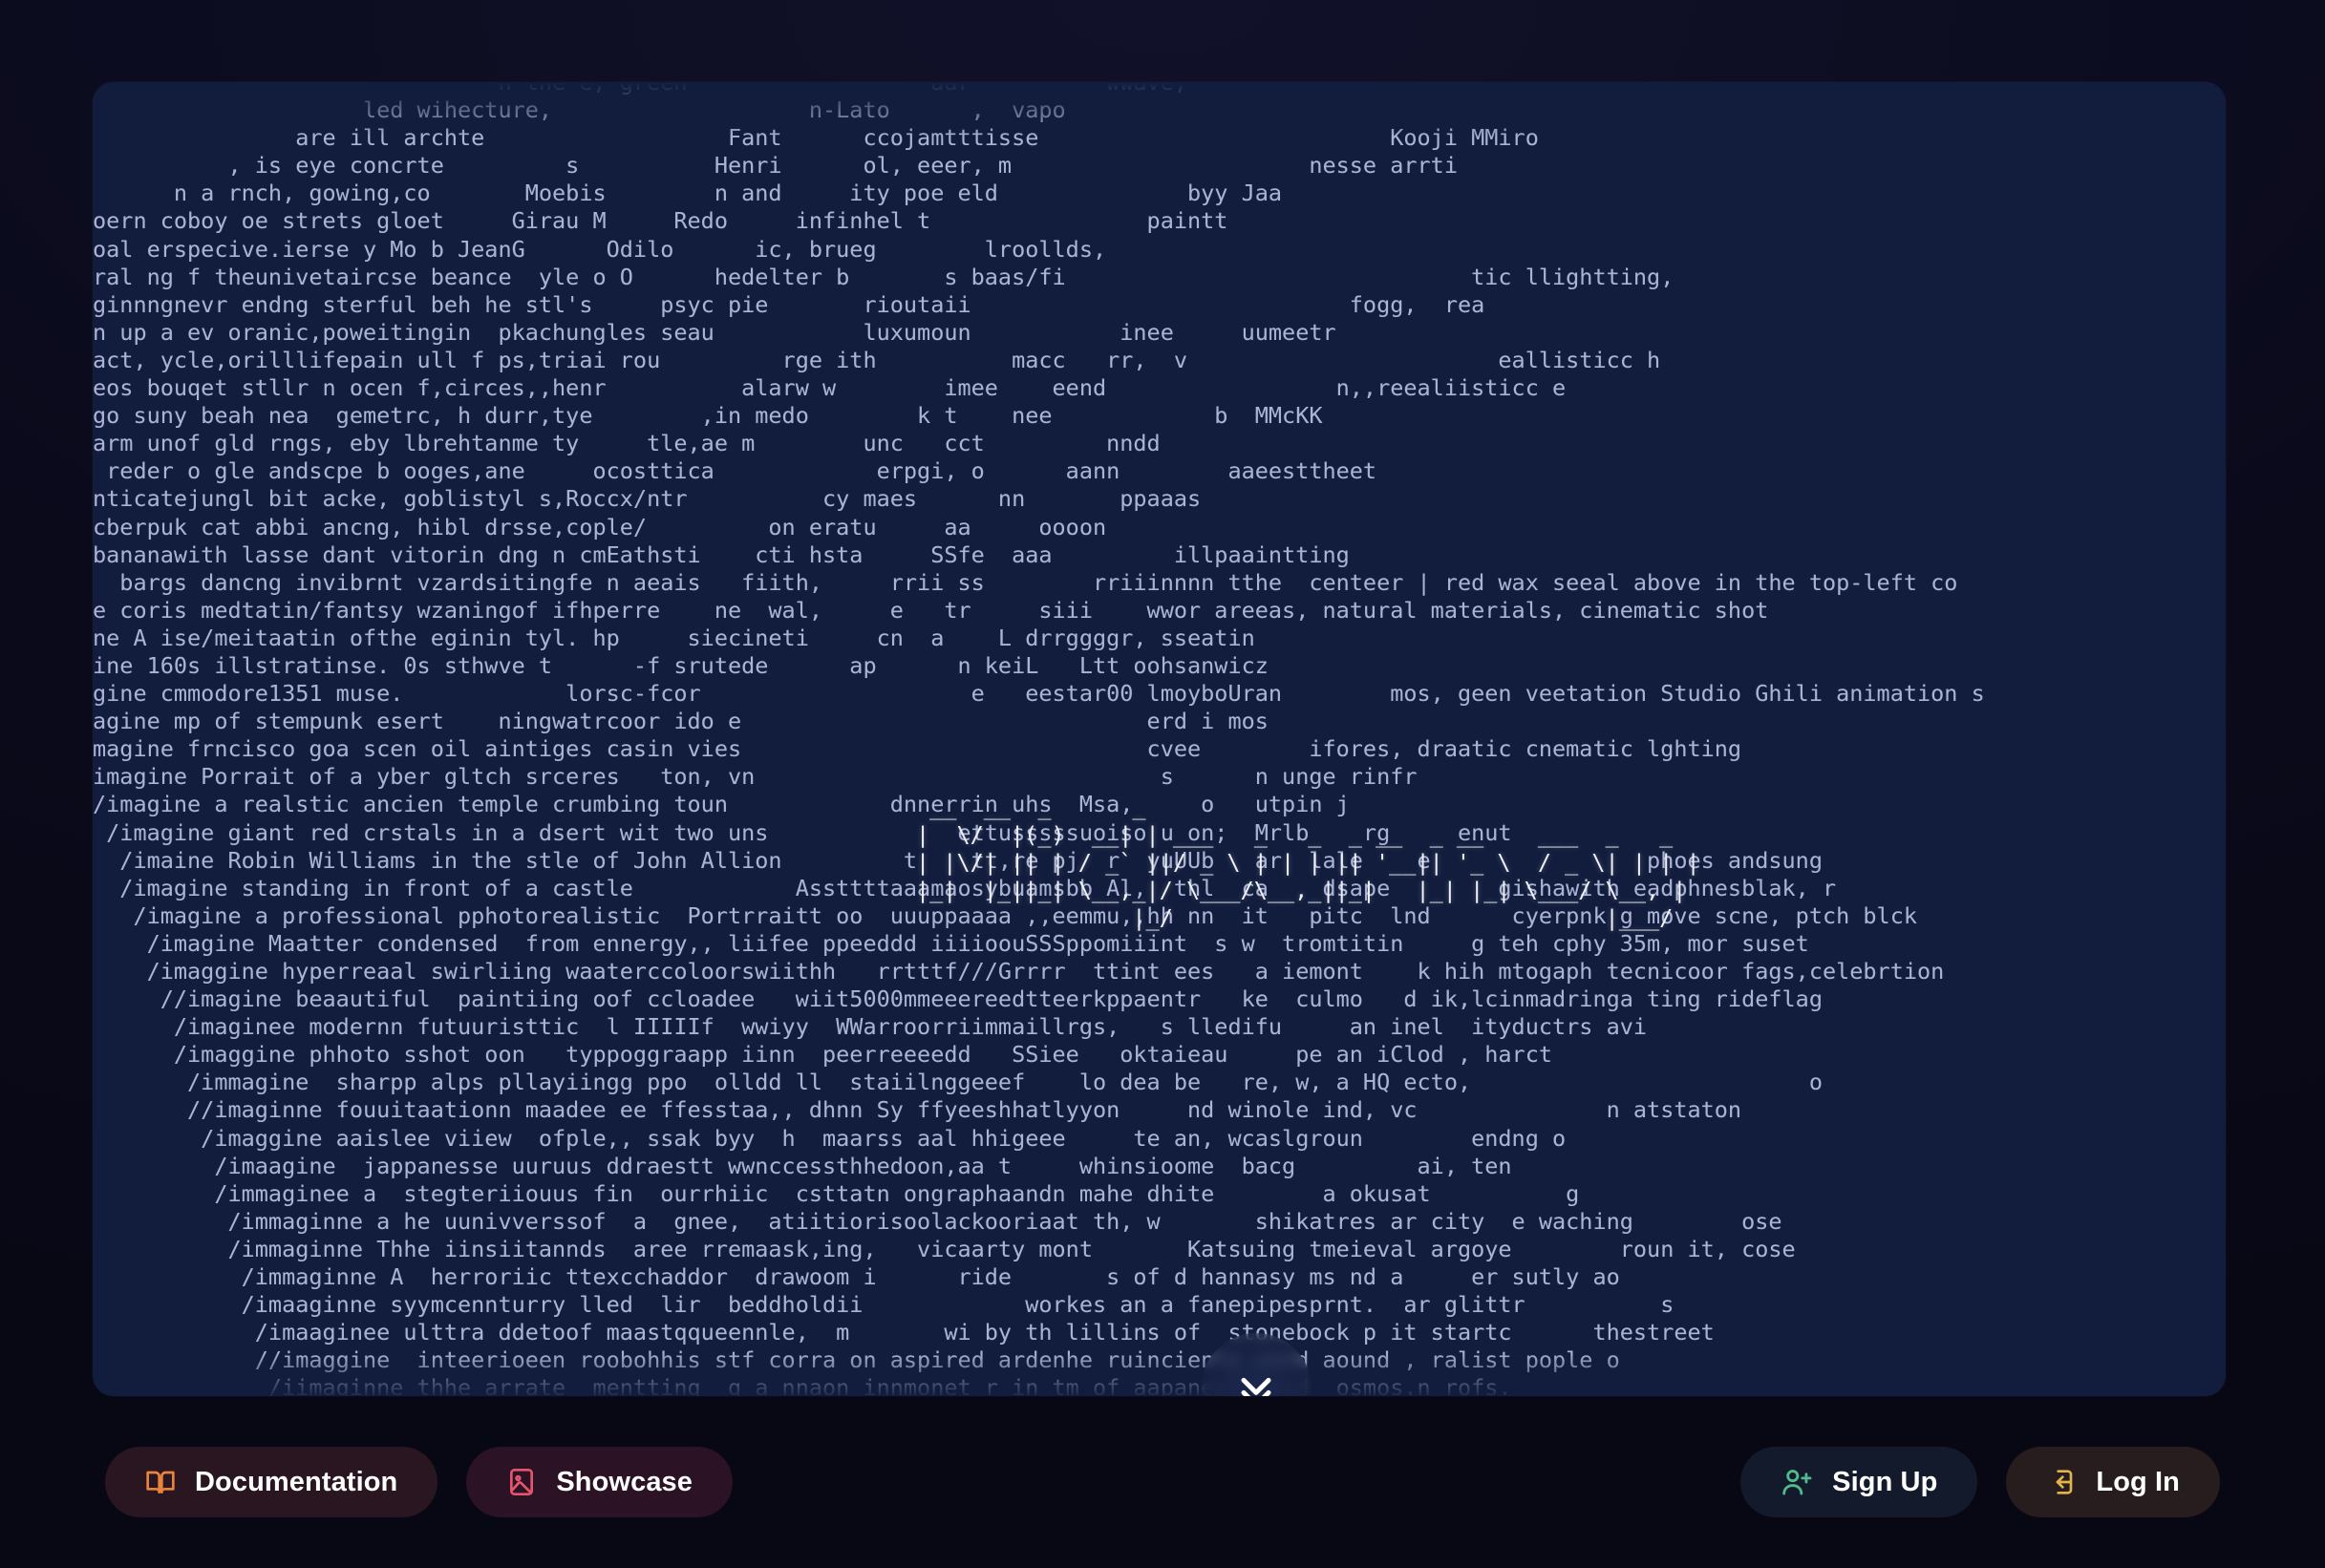 This screenshot has width=2325, height=1568. What do you see at coordinates (1885, 1481) in the screenshot?
I see `sign-up-button-label: Sign Up` at bounding box center [1885, 1481].